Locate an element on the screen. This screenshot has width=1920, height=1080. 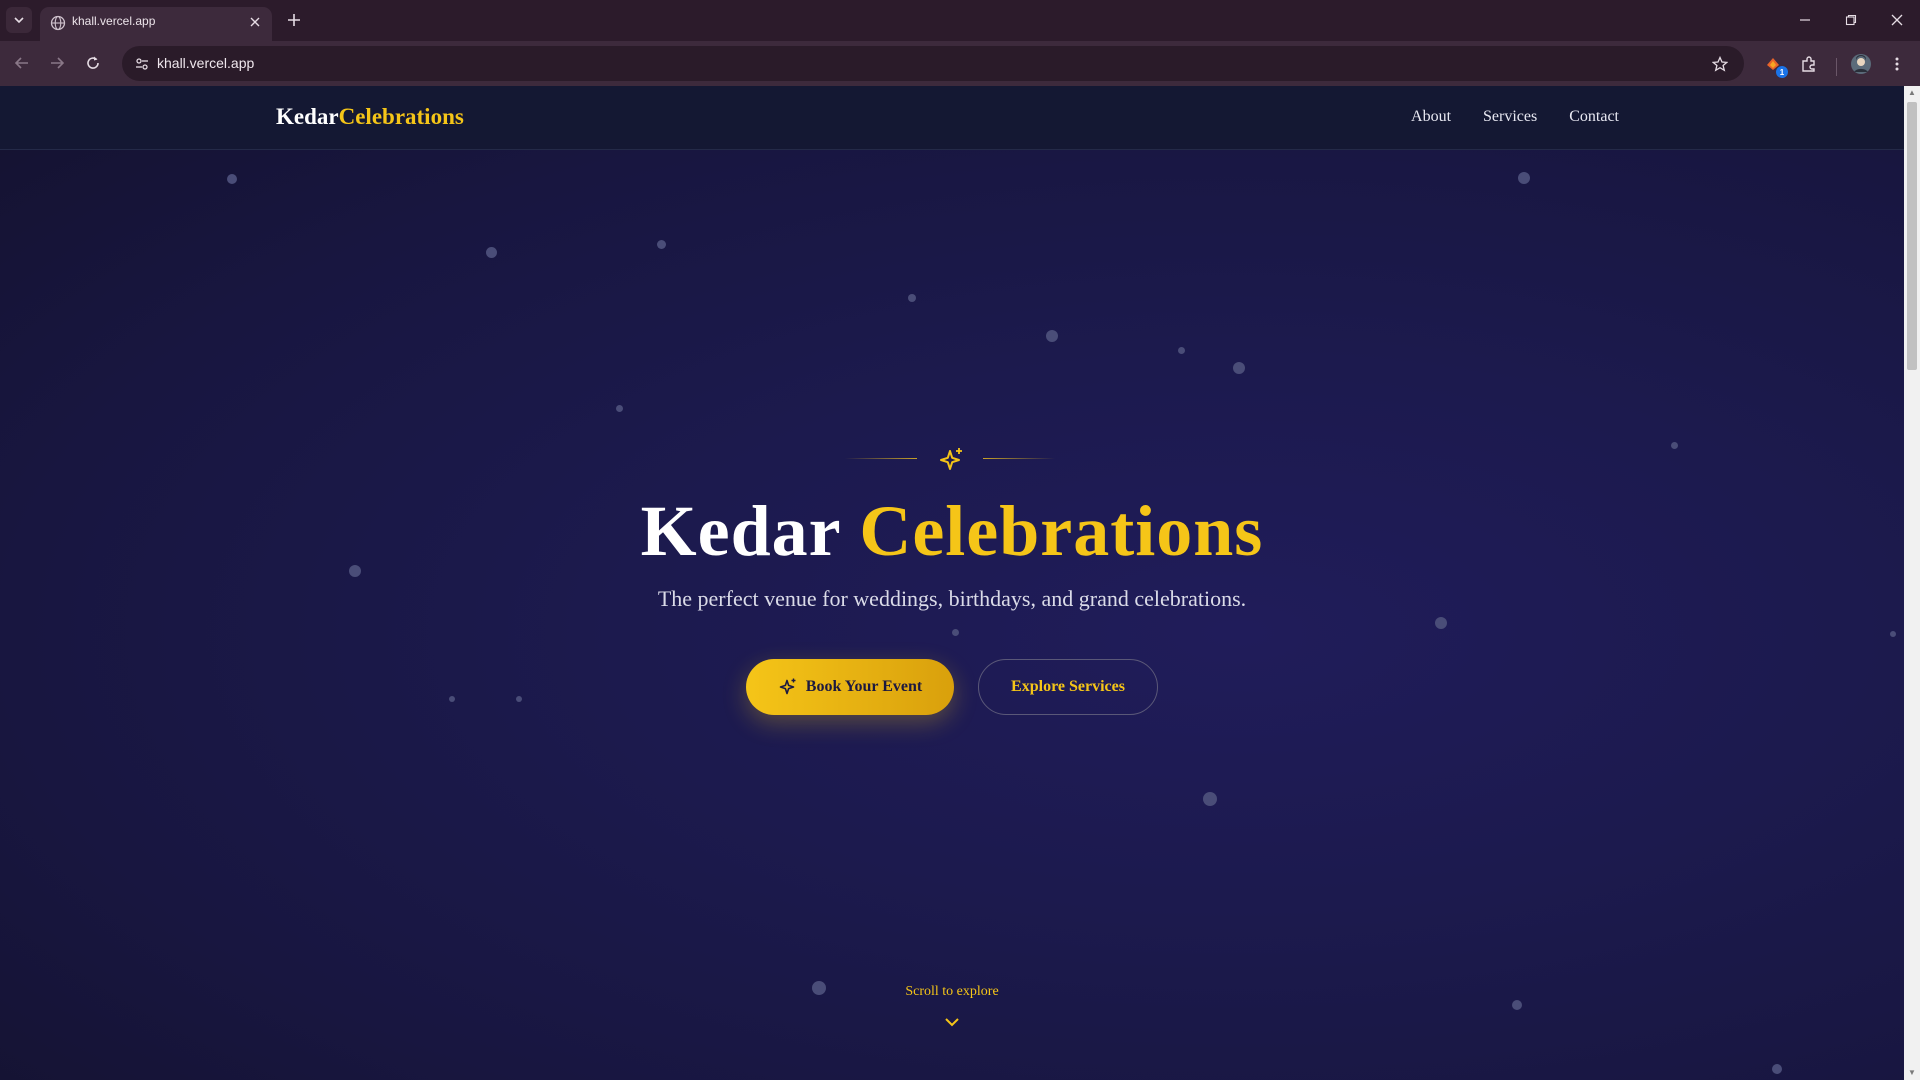
minimize-icon is located at coordinates (1805, 20).